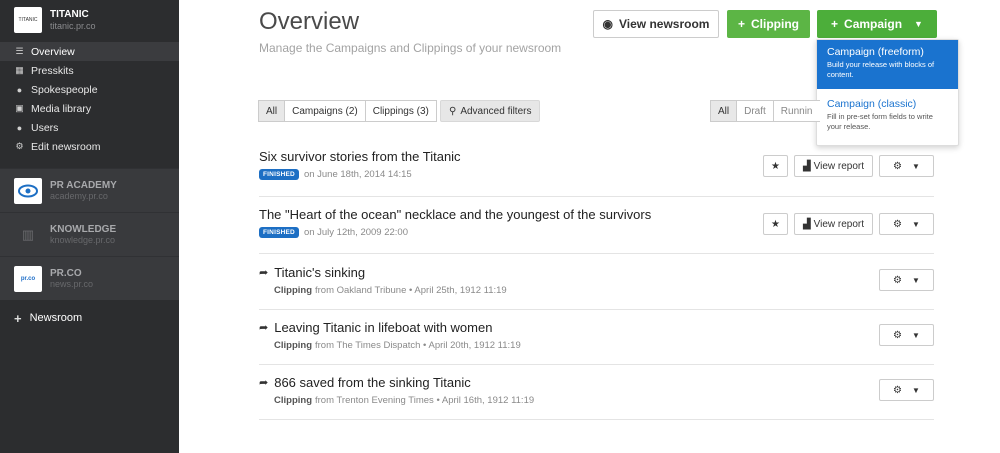 This screenshot has height=453, width=1000. Describe the element at coordinates (400, 111) in the screenshot. I see `filter-clippings: Clippings (3)` at that location.